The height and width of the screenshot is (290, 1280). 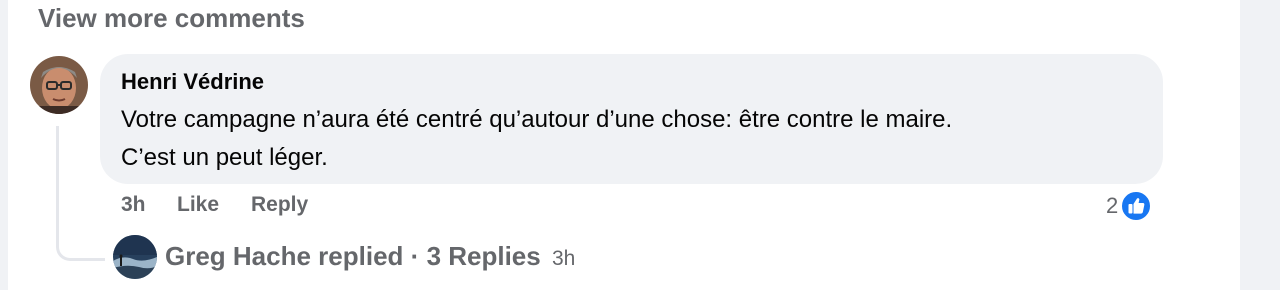 I want to click on reply-count: 3 Replies, so click(x=483, y=256).